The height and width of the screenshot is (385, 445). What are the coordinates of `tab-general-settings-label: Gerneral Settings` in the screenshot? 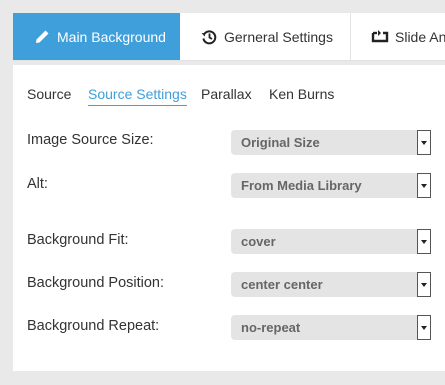 It's located at (278, 36).